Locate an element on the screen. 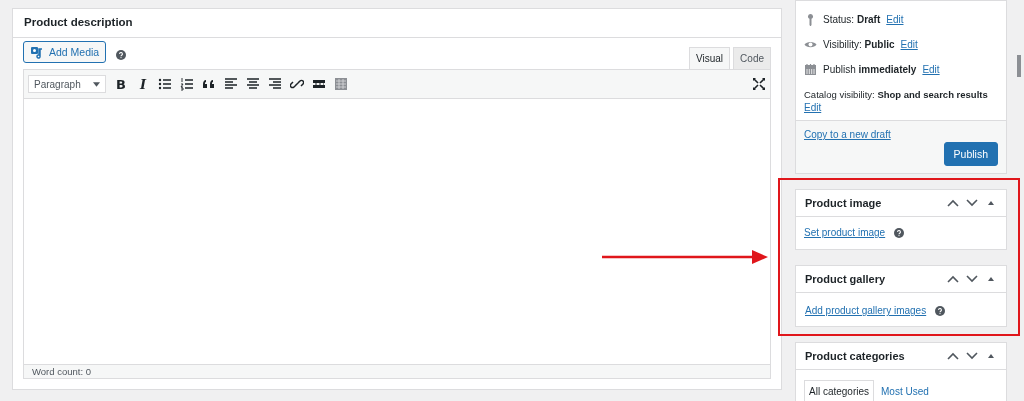  format-select: Paragraph is located at coordinates (67, 84).